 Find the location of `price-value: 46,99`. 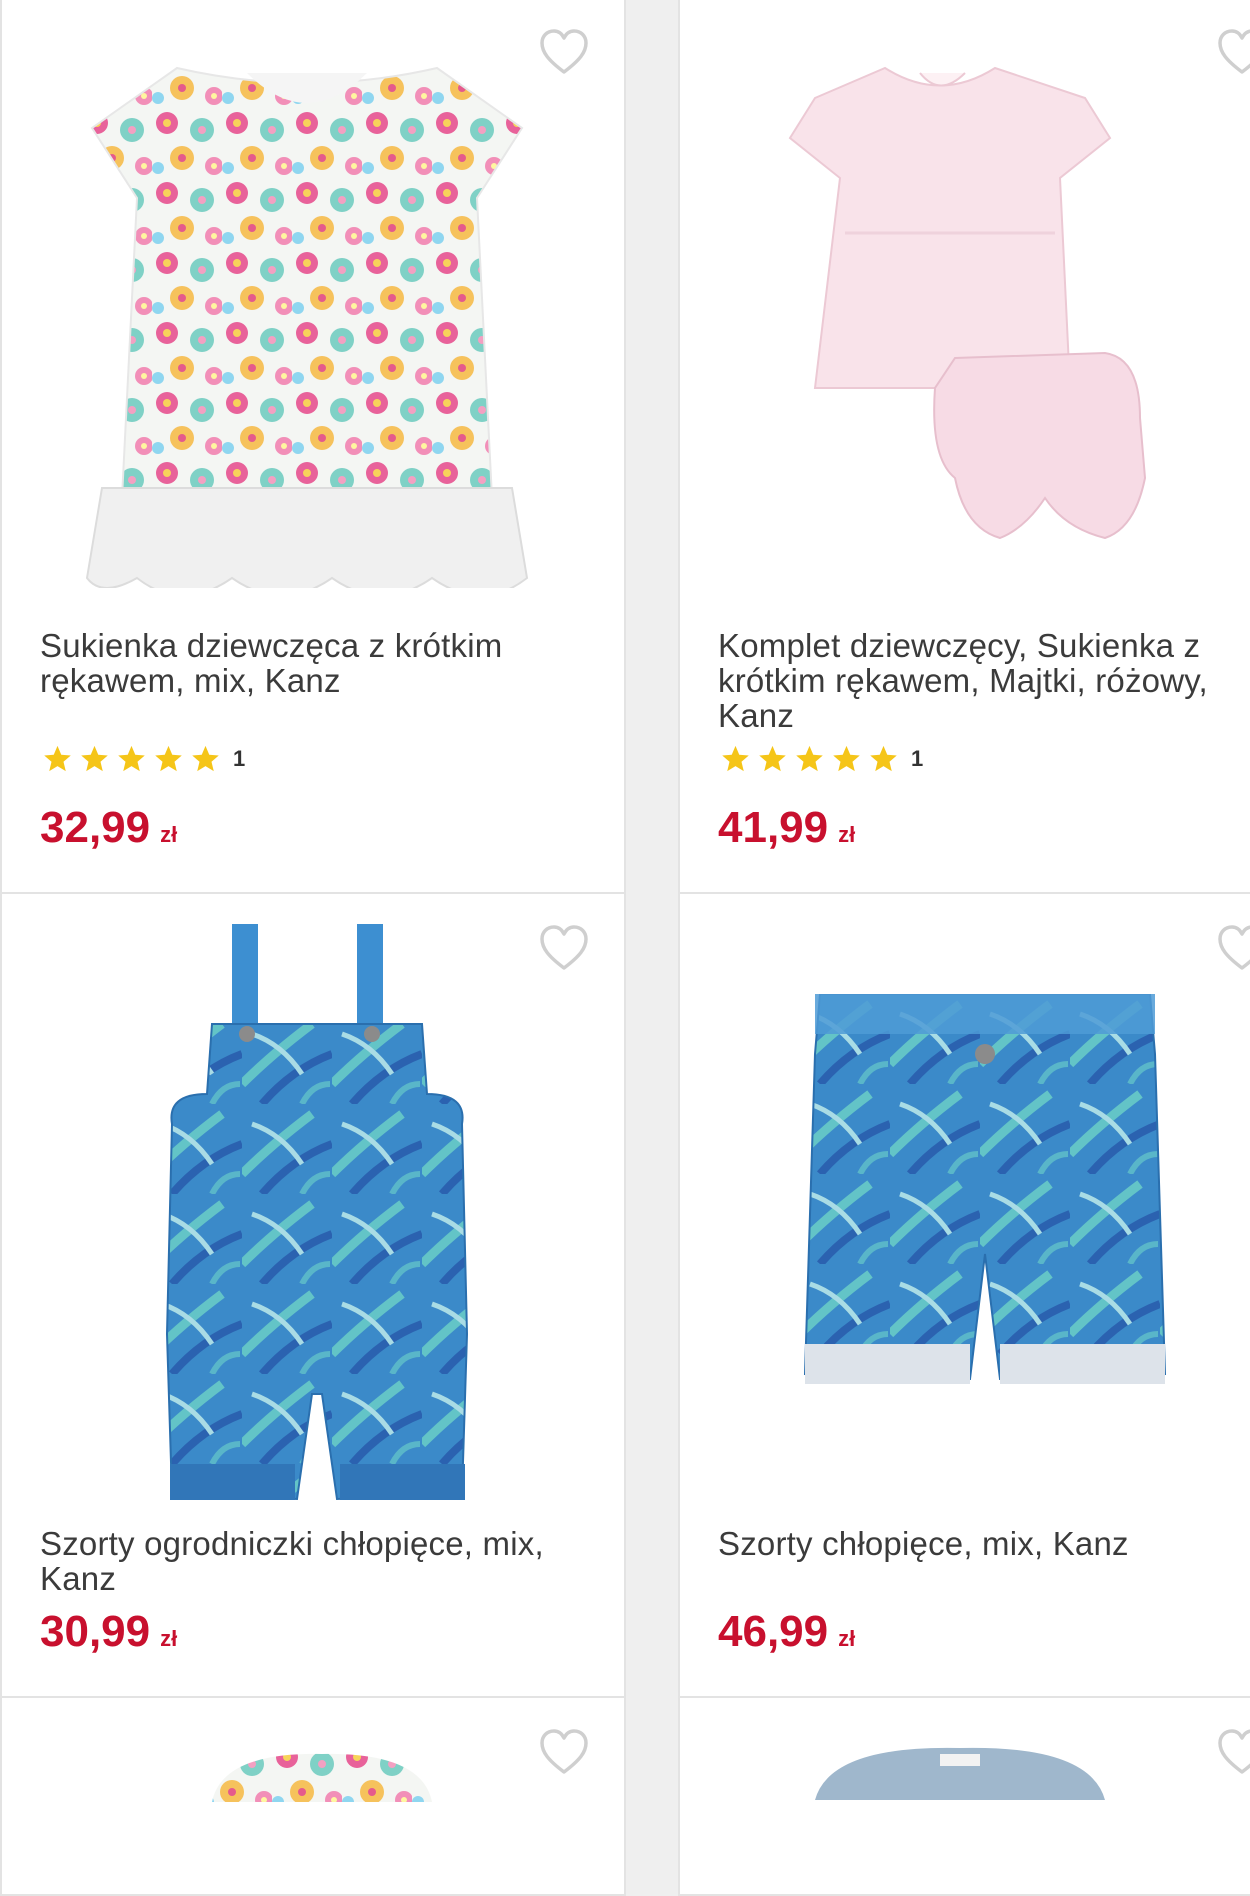

price-value: 46,99 is located at coordinates (773, 1631).